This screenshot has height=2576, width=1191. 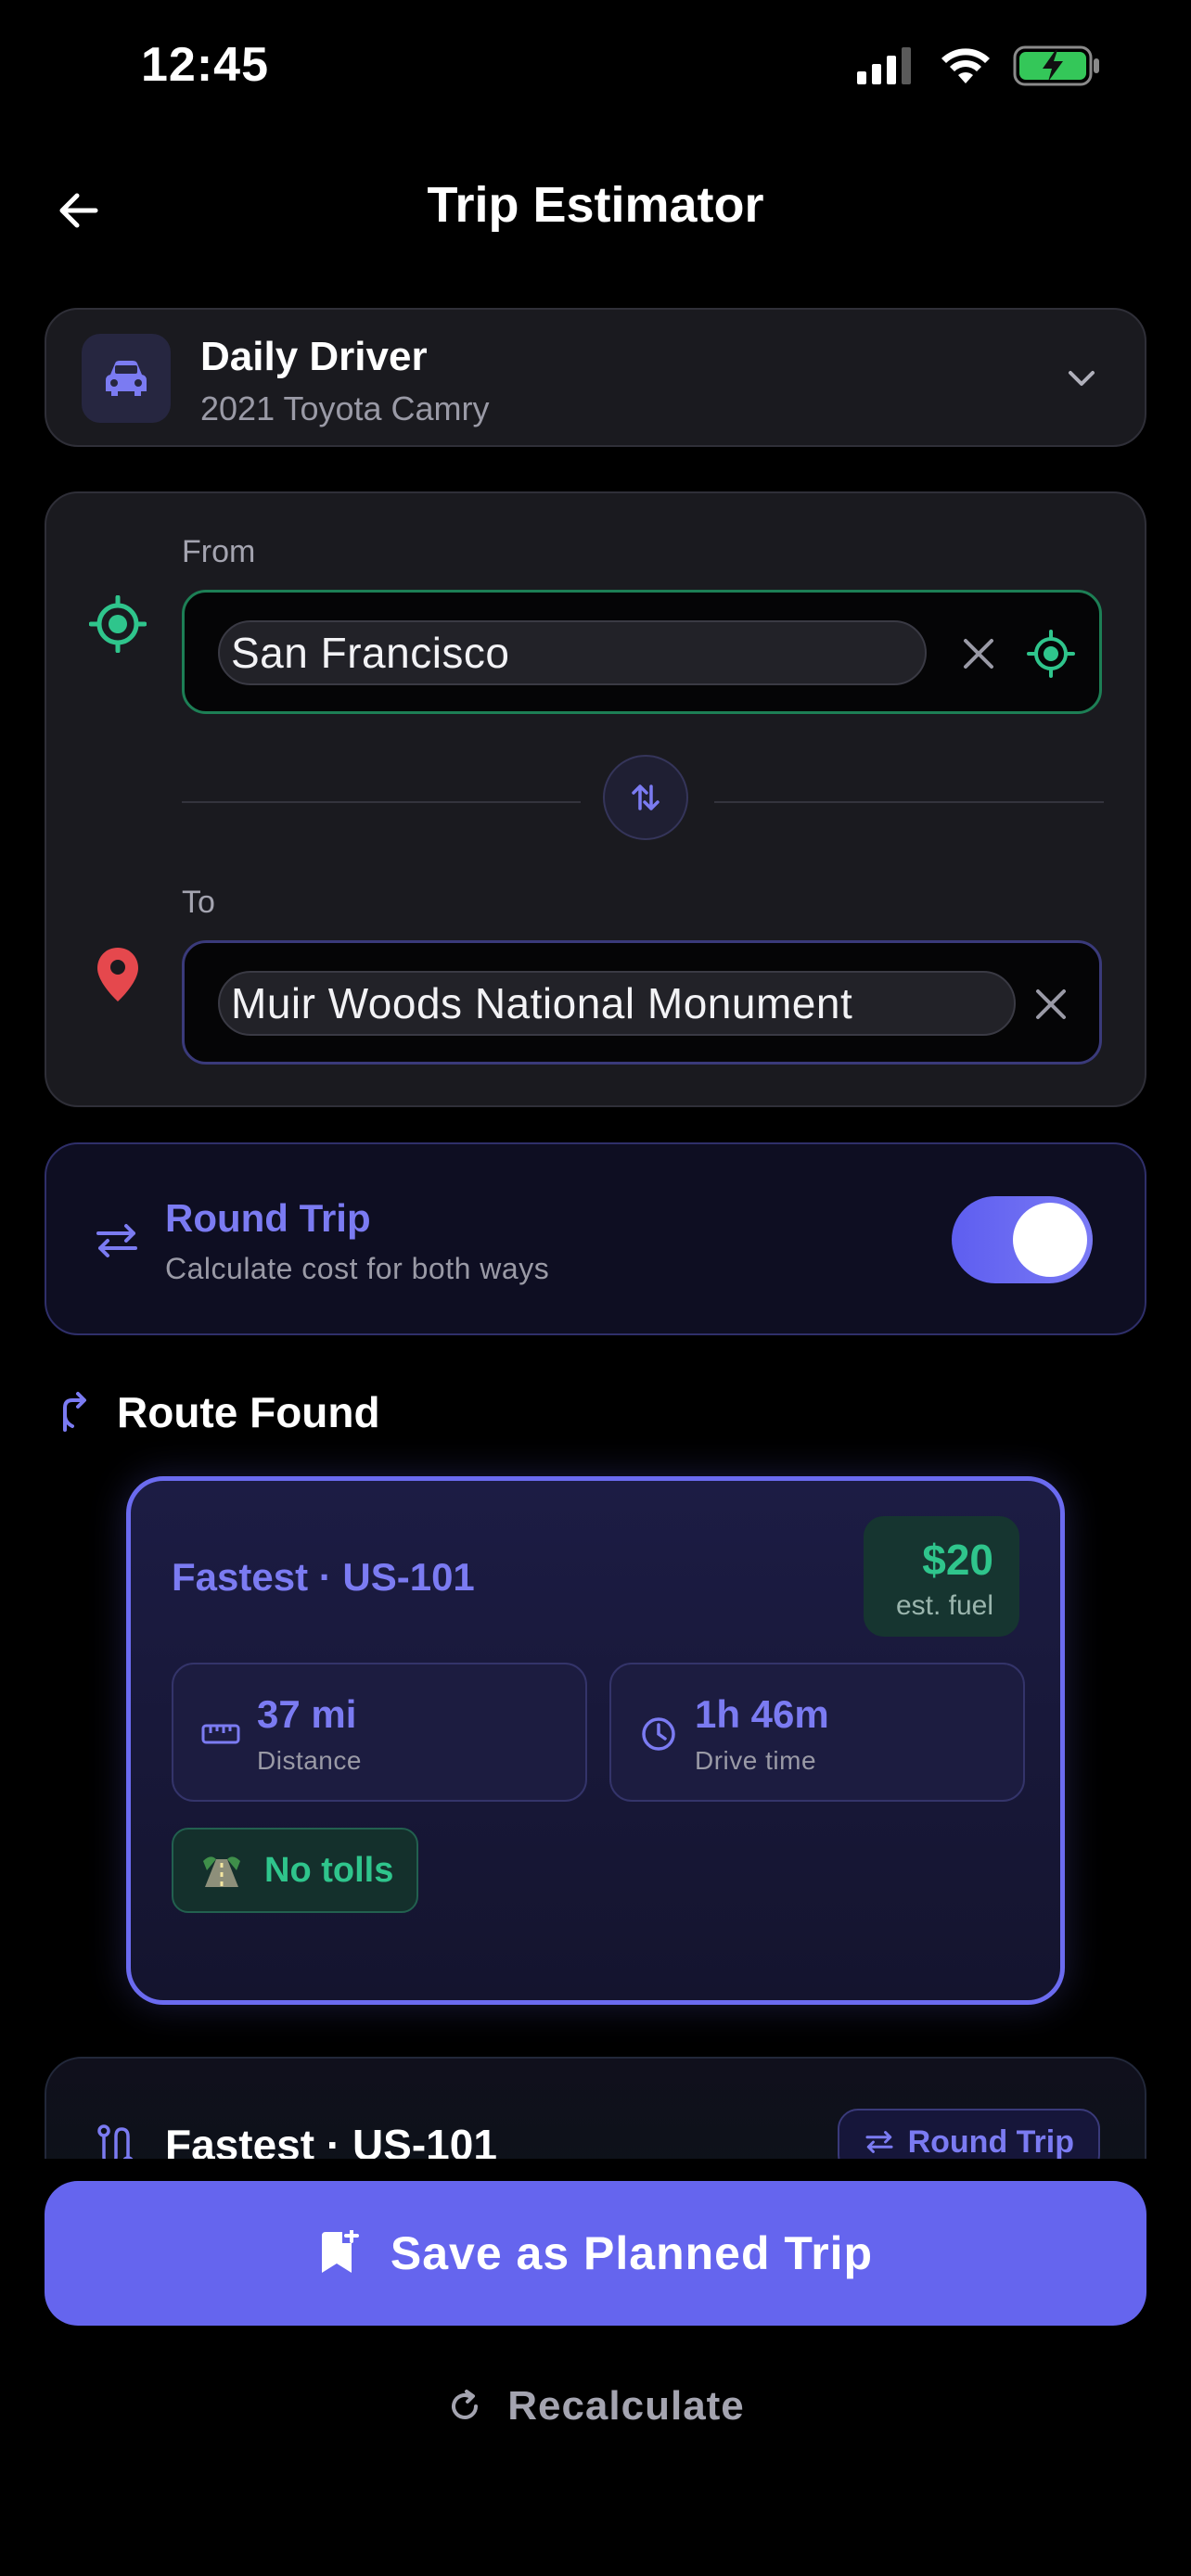 I want to click on from-input: San Francisco, so click(x=572, y=652).